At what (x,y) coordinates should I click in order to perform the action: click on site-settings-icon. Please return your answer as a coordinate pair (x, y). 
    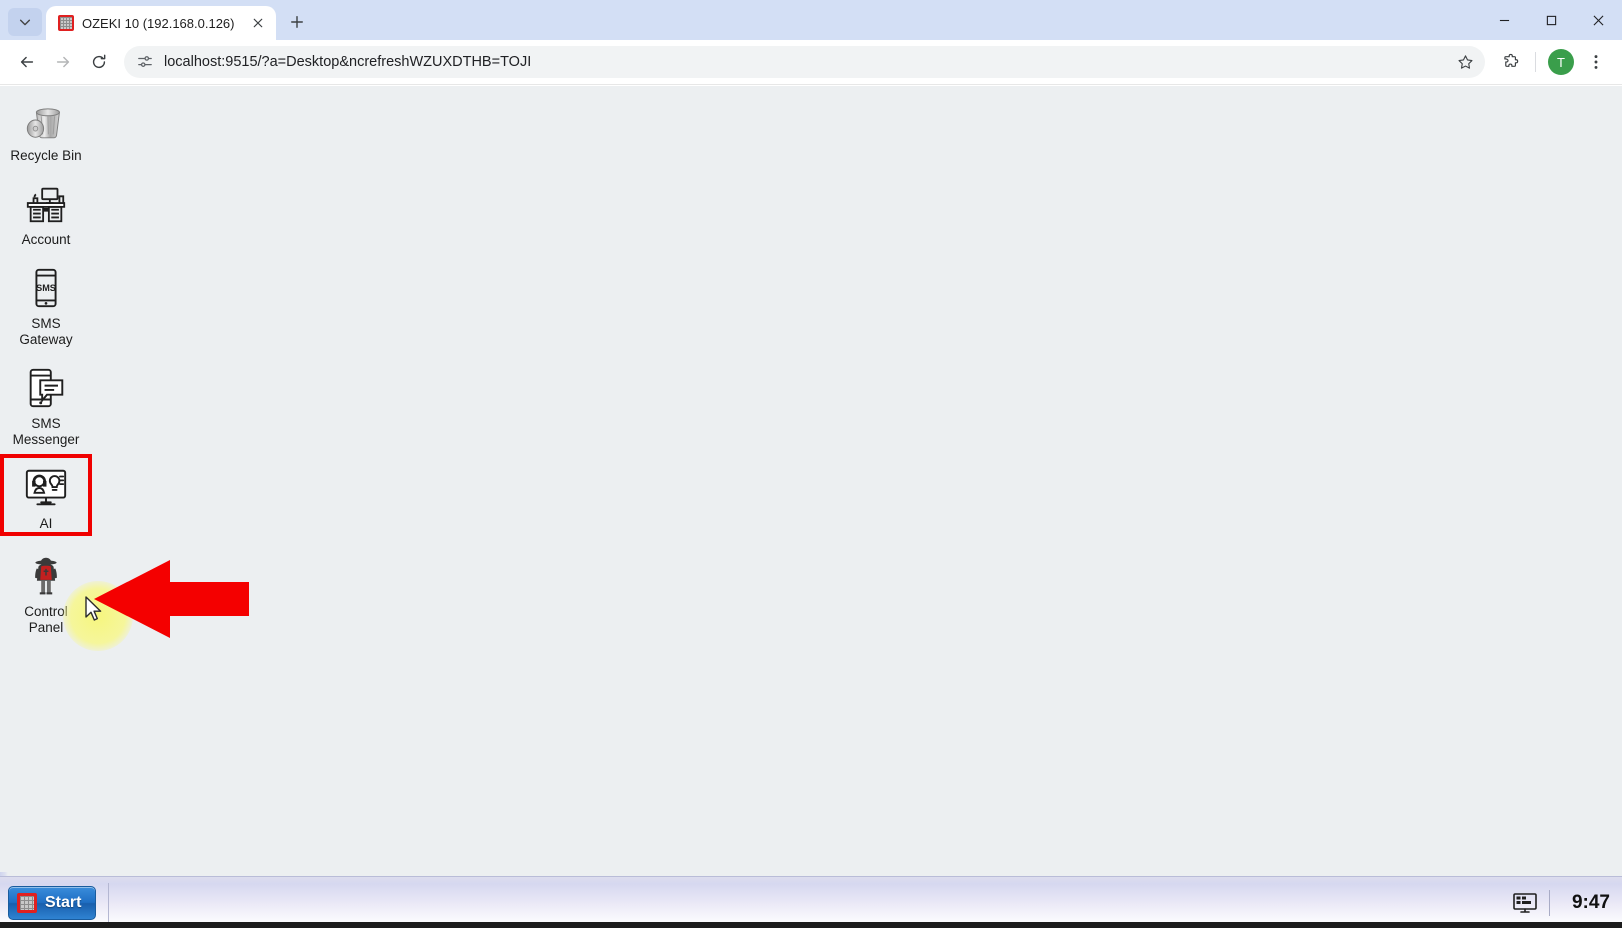
    Looking at the image, I should click on (145, 62).